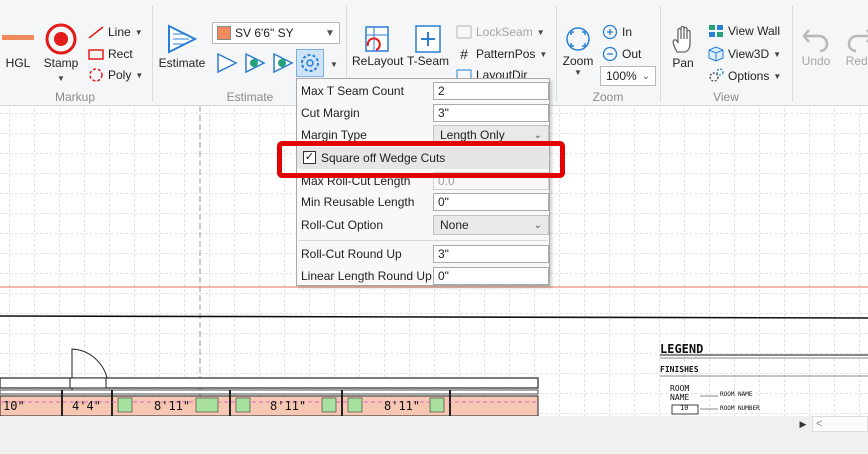  Describe the element at coordinates (744, 31) in the screenshot. I see `view-wall-button: View Wall` at that location.